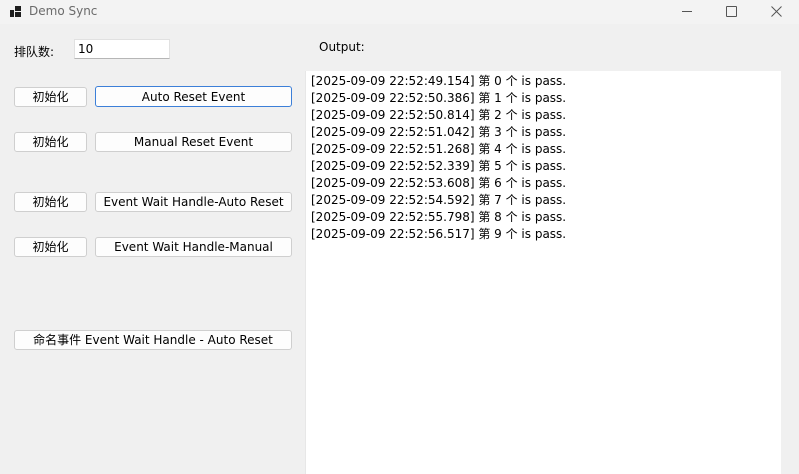  Describe the element at coordinates (439, 217) in the screenshot. I see `output-line: [2025-09-09 22:52:55.798] 第 8 个 is pass.` at that location.